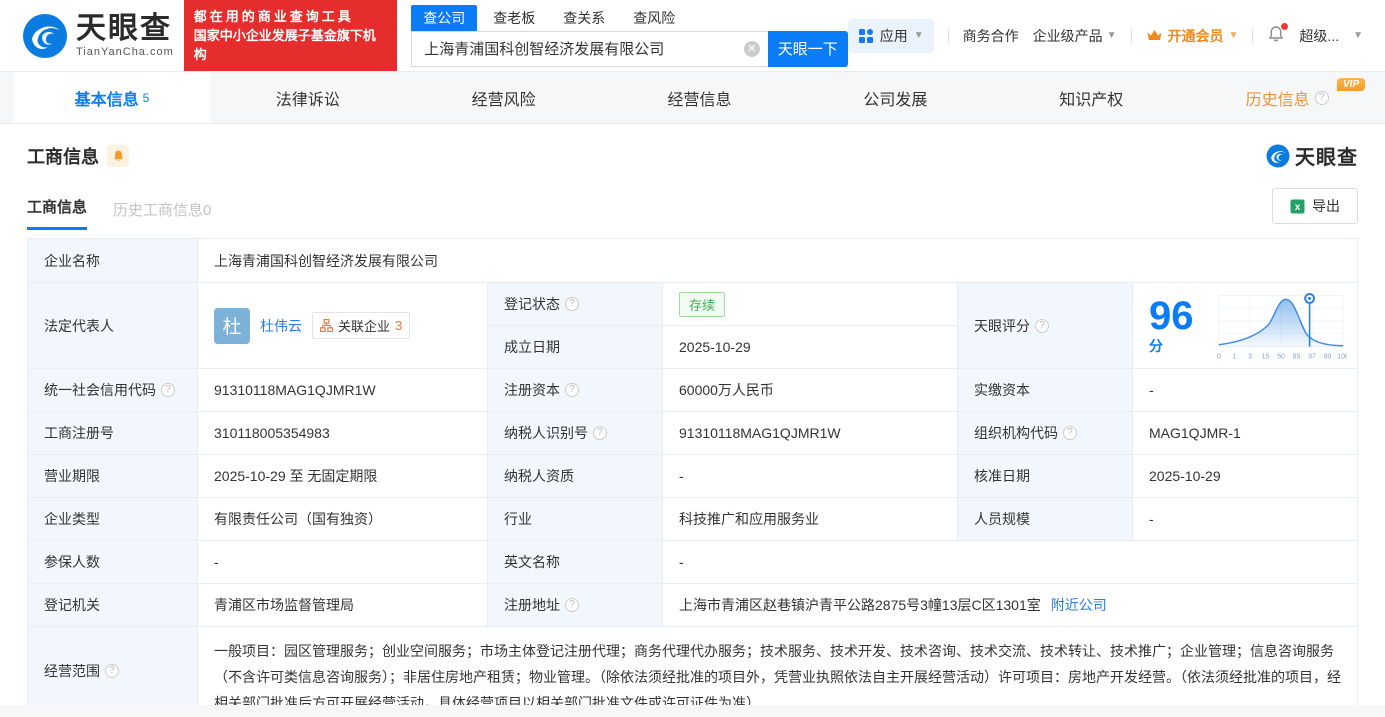  I want to click on tab-company-development: 公司发展, so click(895, 97).